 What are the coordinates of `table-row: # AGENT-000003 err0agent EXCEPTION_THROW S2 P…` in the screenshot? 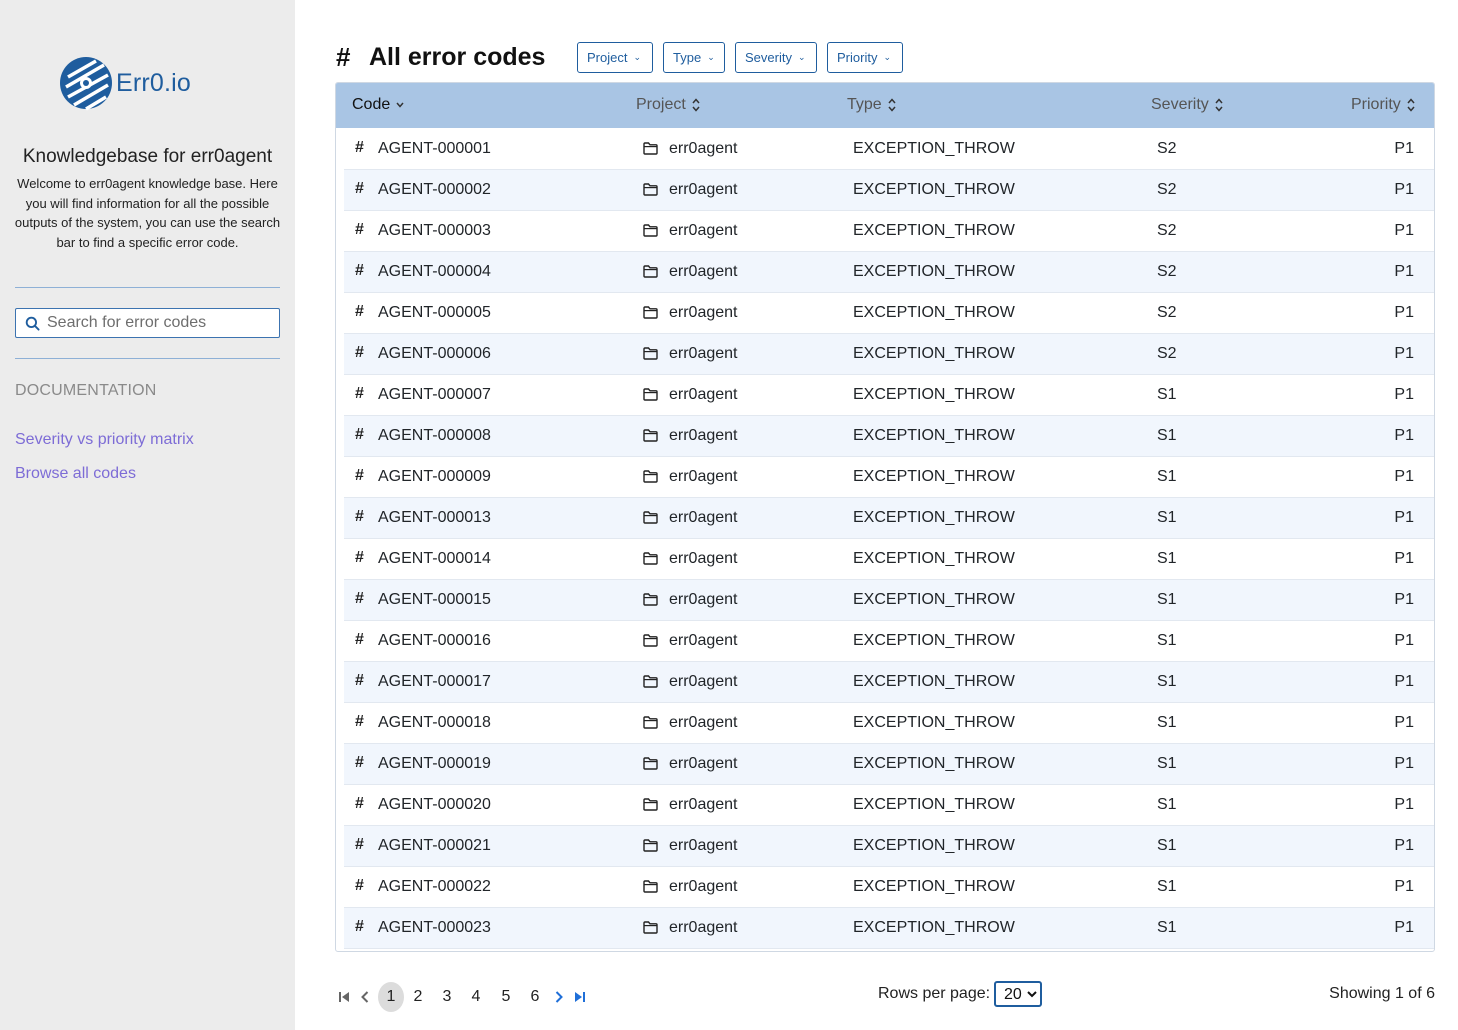 It's located at (889, 231).